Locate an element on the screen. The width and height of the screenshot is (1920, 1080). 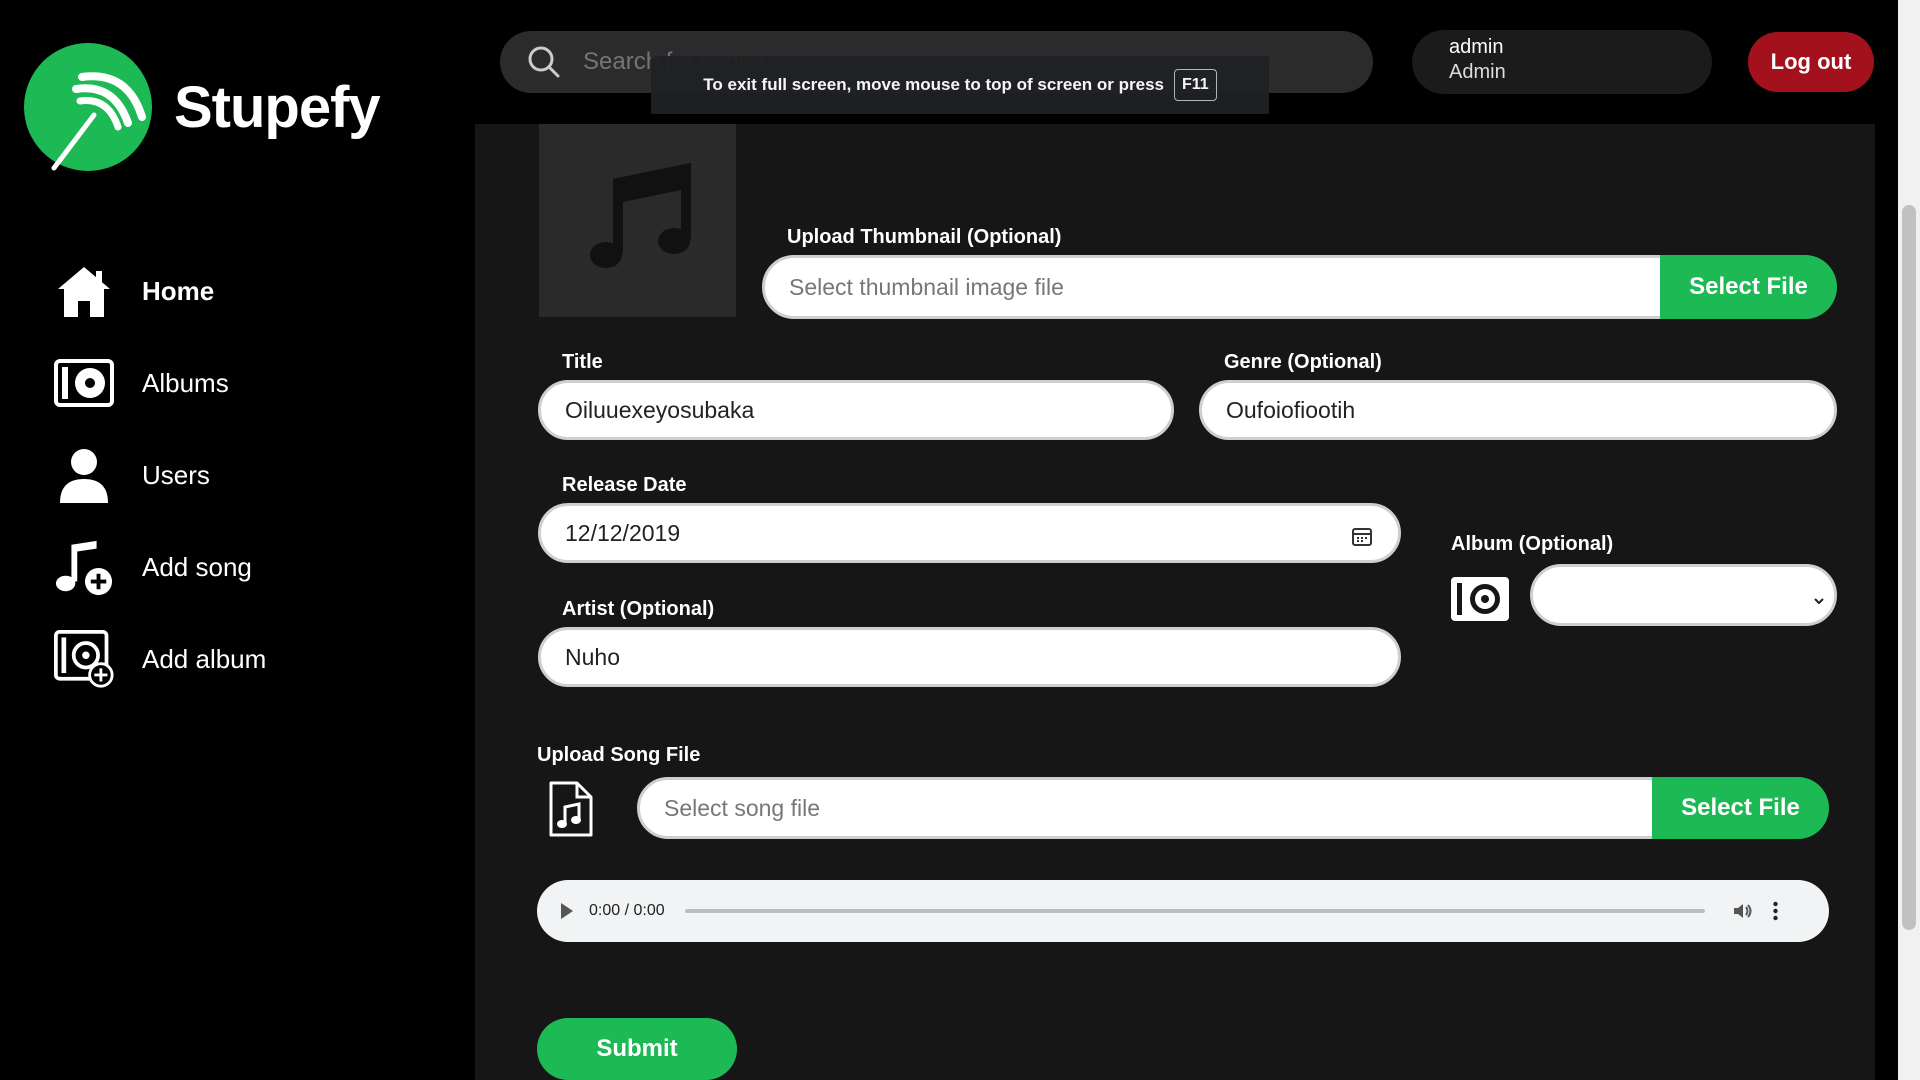
username: admin is located at coordinates (1476, 47).